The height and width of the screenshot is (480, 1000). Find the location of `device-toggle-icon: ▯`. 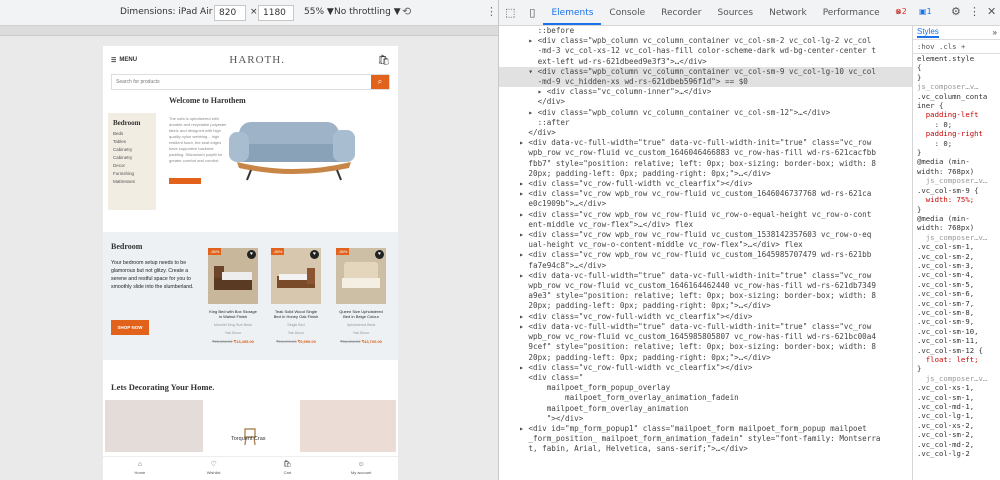

device-toggle-icon: ▯ is located at coordinates (532, 15).